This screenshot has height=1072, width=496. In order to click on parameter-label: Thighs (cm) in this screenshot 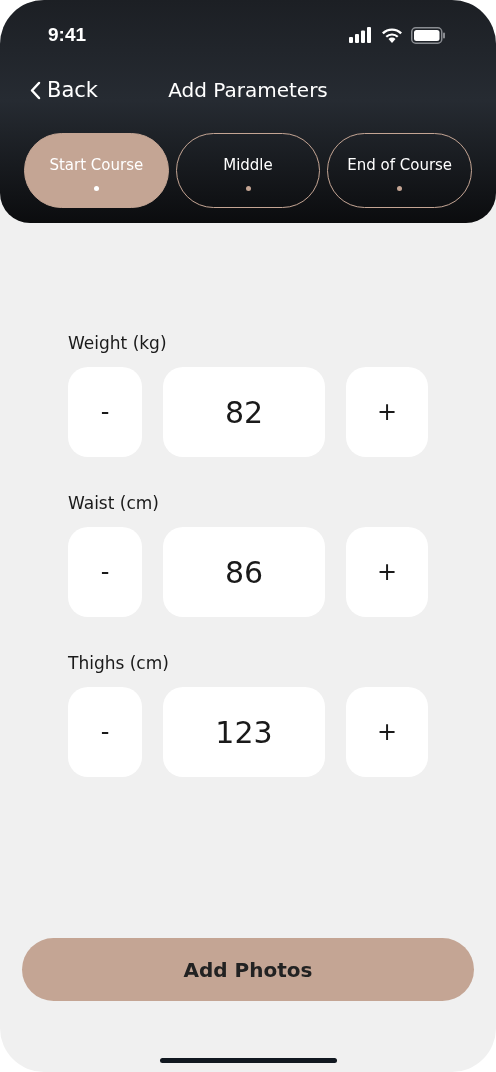, I will do `click(119, 663)`.